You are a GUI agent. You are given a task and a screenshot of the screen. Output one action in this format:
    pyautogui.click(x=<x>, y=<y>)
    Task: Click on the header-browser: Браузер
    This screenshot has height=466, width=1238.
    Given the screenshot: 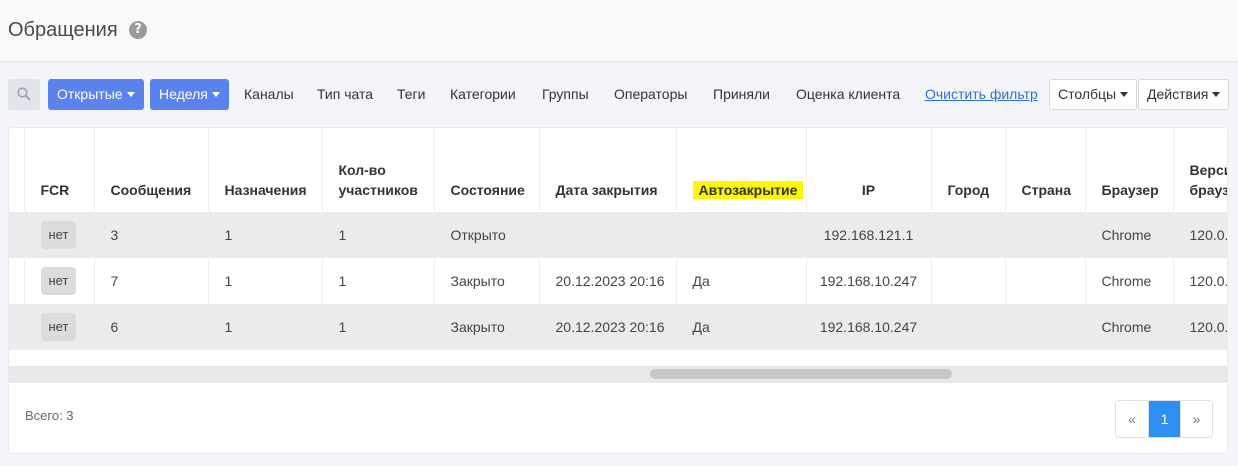 What is the action you would take?
    pyautogui.click(x=1129, y=170)
    